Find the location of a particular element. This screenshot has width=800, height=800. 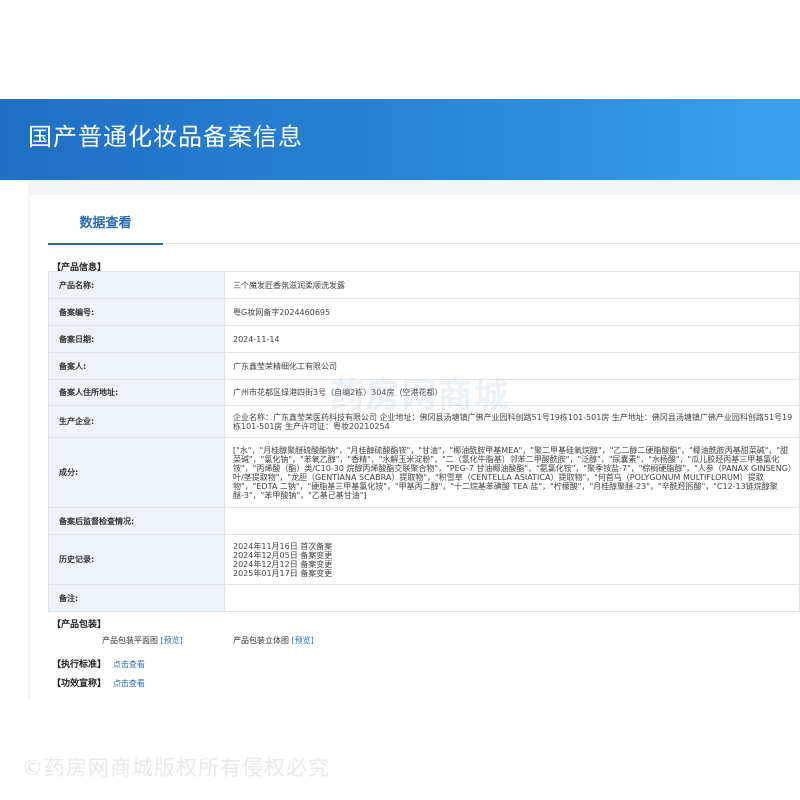

remarks-value is located at coordinates (512, 598).